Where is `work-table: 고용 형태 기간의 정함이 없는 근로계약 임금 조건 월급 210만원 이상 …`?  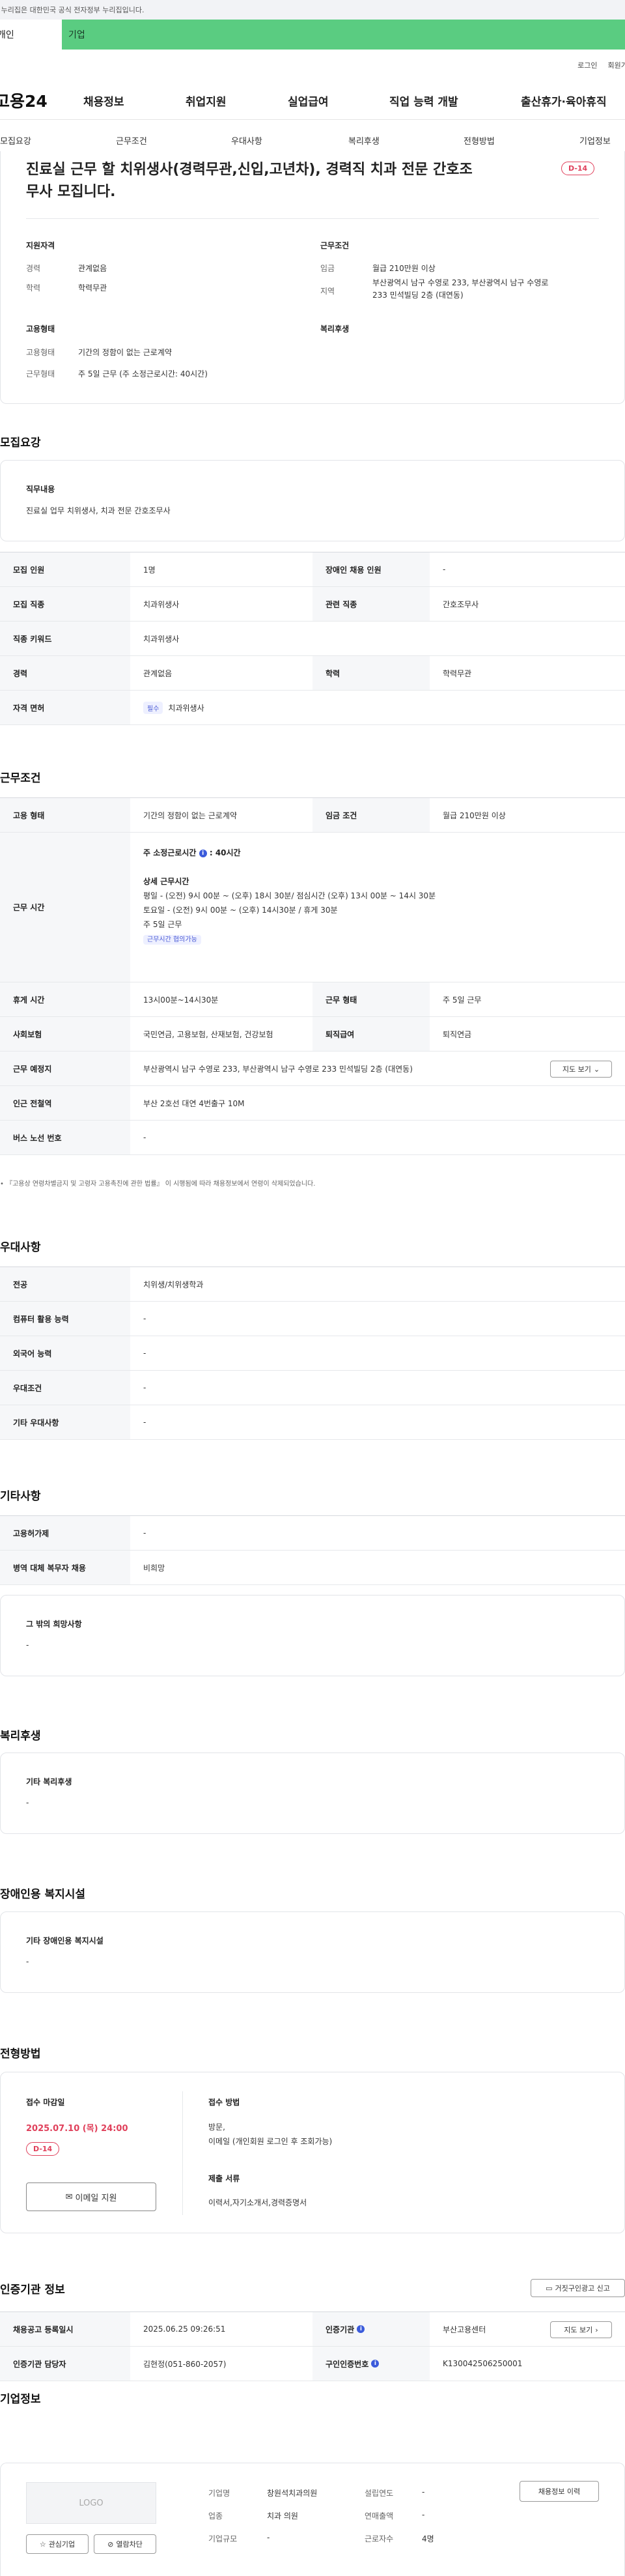
work-table: 고용 형태 기간의 정함이 없는 근로계약 임금 조건 월급 210만원 이상 … is located at coordinates (312, 976).